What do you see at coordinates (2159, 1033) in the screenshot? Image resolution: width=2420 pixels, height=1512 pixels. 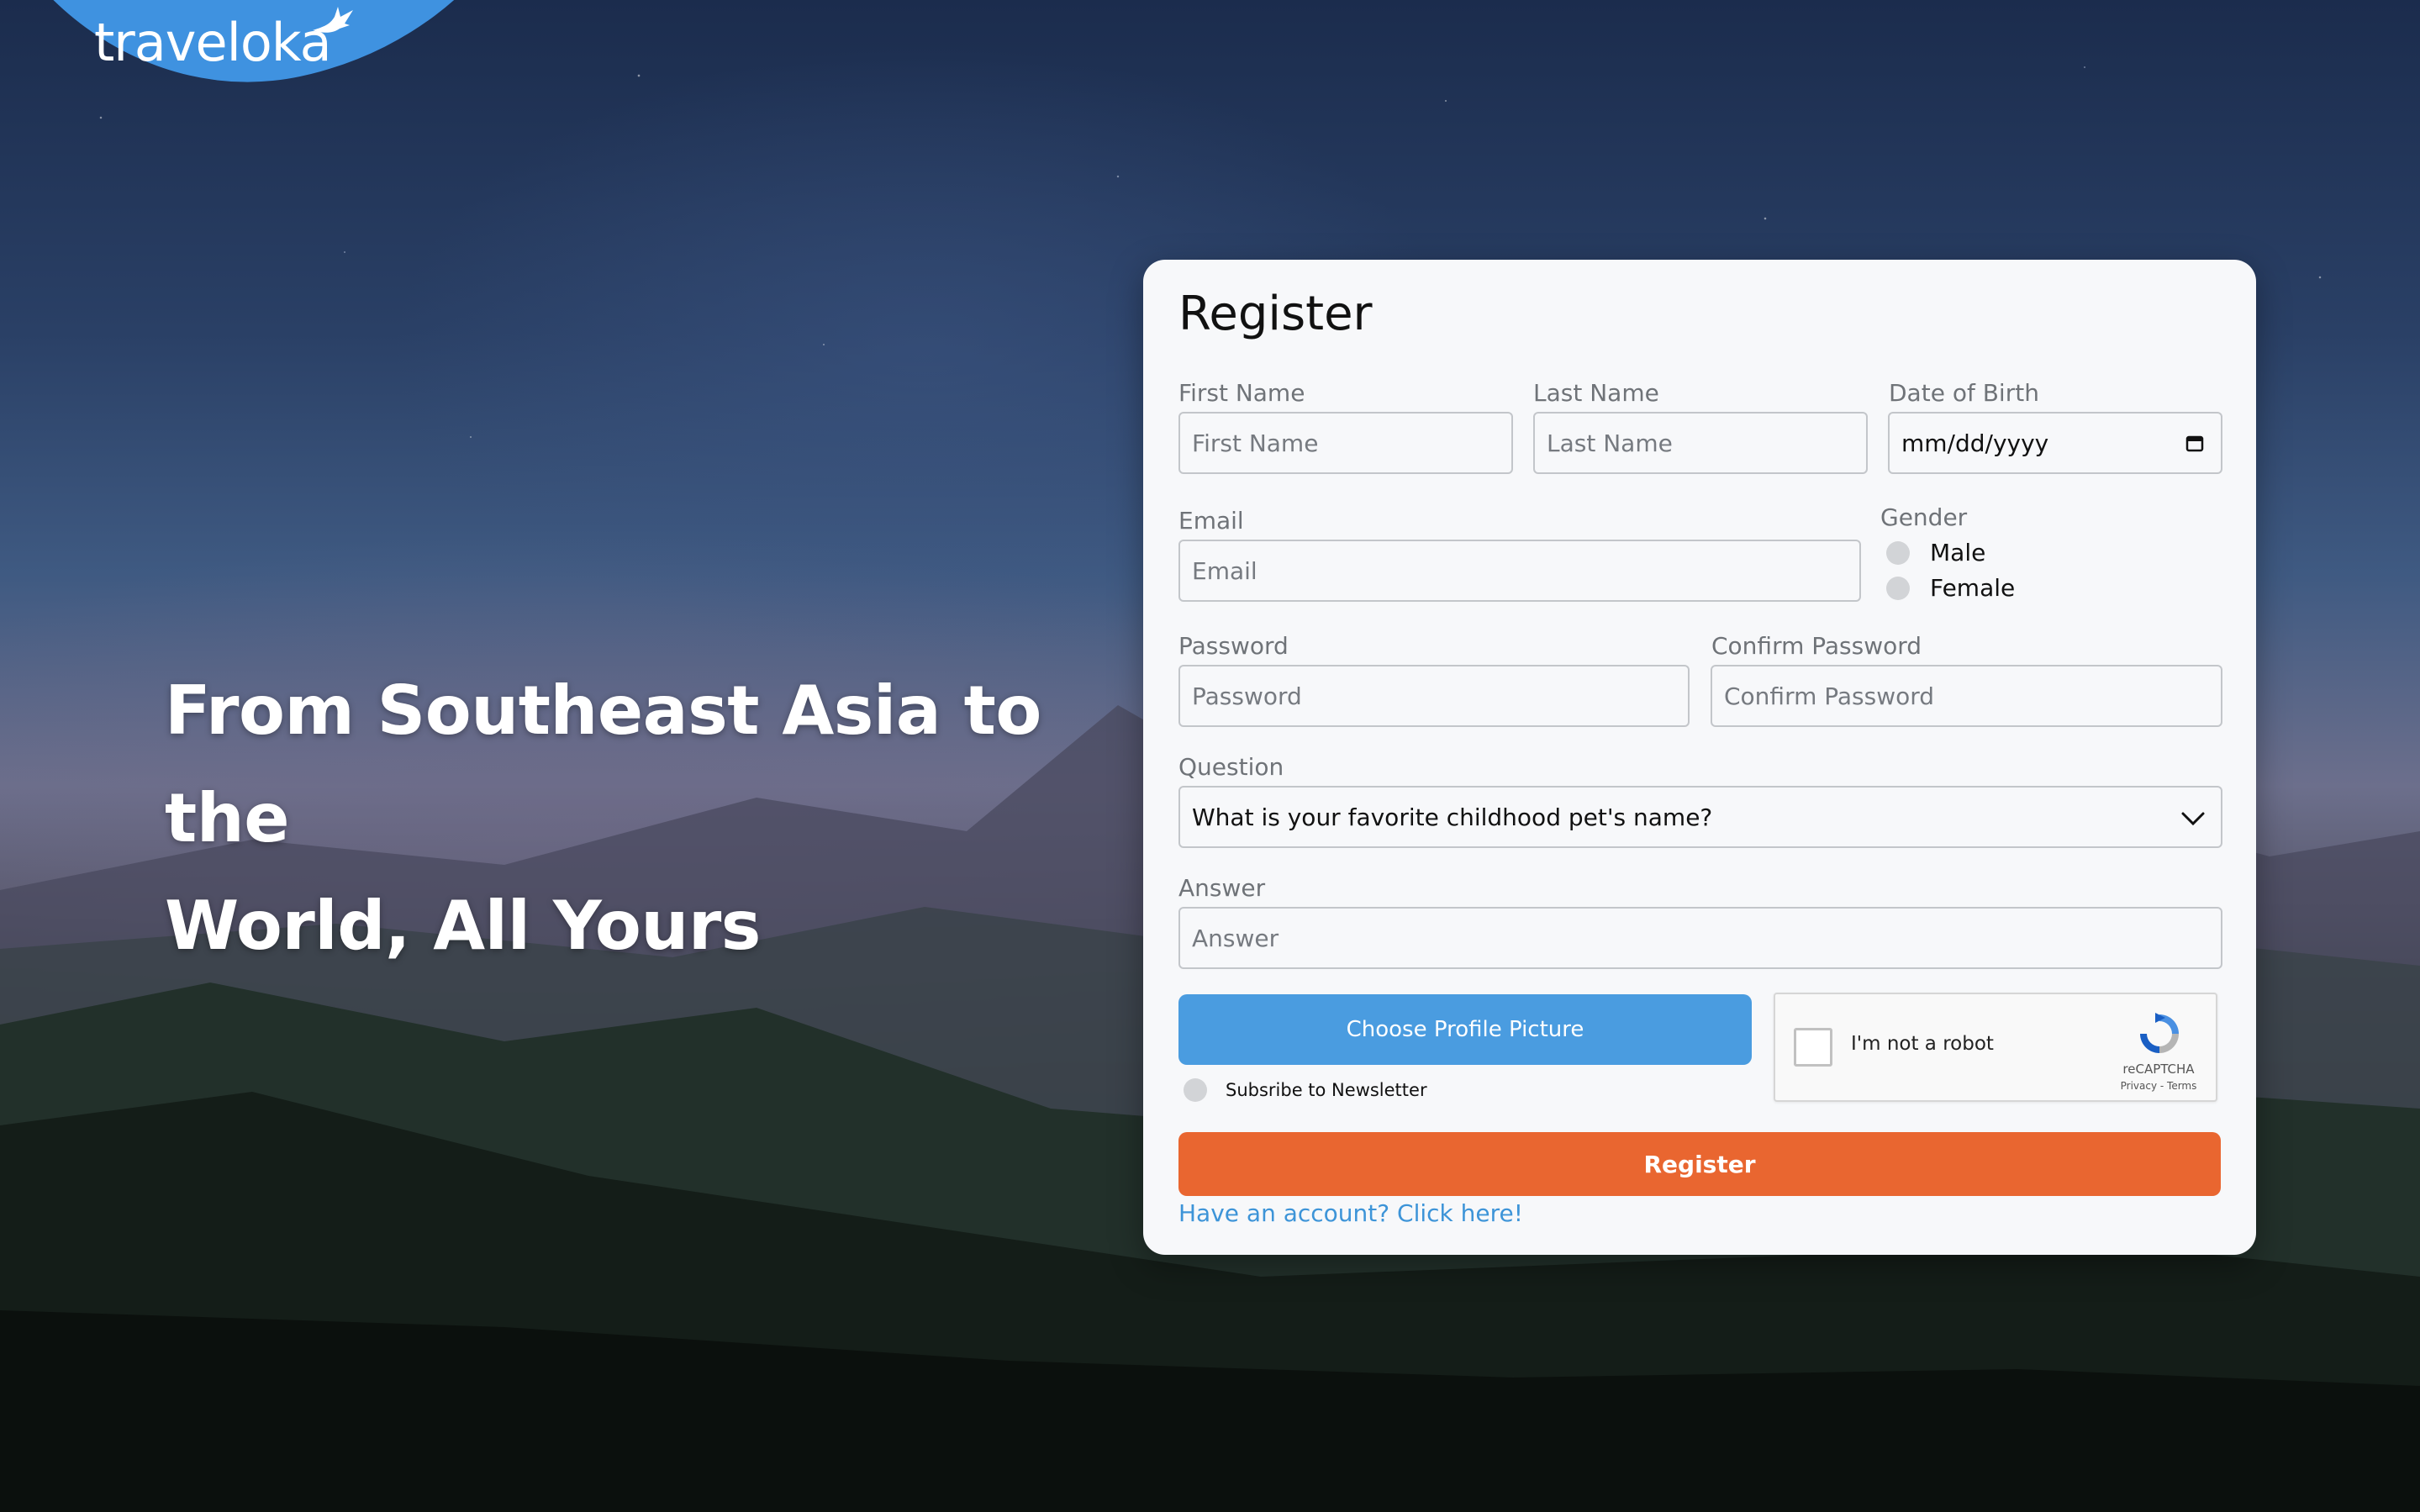 I see `recaptcha-icon` at bounding box center [2159, 1033].